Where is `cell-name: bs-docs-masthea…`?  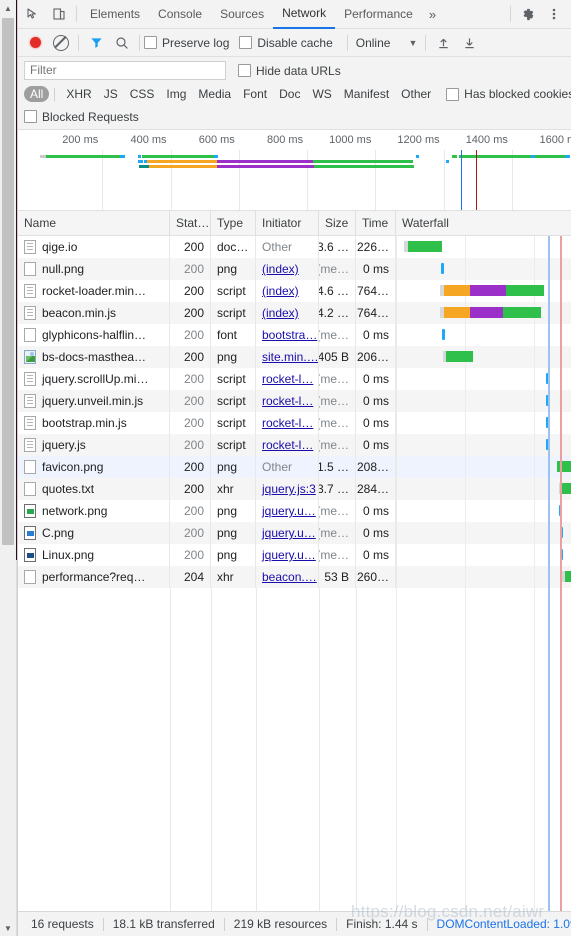
cell-name: bs-docs-masthea… is located at coordinates (94, 357).